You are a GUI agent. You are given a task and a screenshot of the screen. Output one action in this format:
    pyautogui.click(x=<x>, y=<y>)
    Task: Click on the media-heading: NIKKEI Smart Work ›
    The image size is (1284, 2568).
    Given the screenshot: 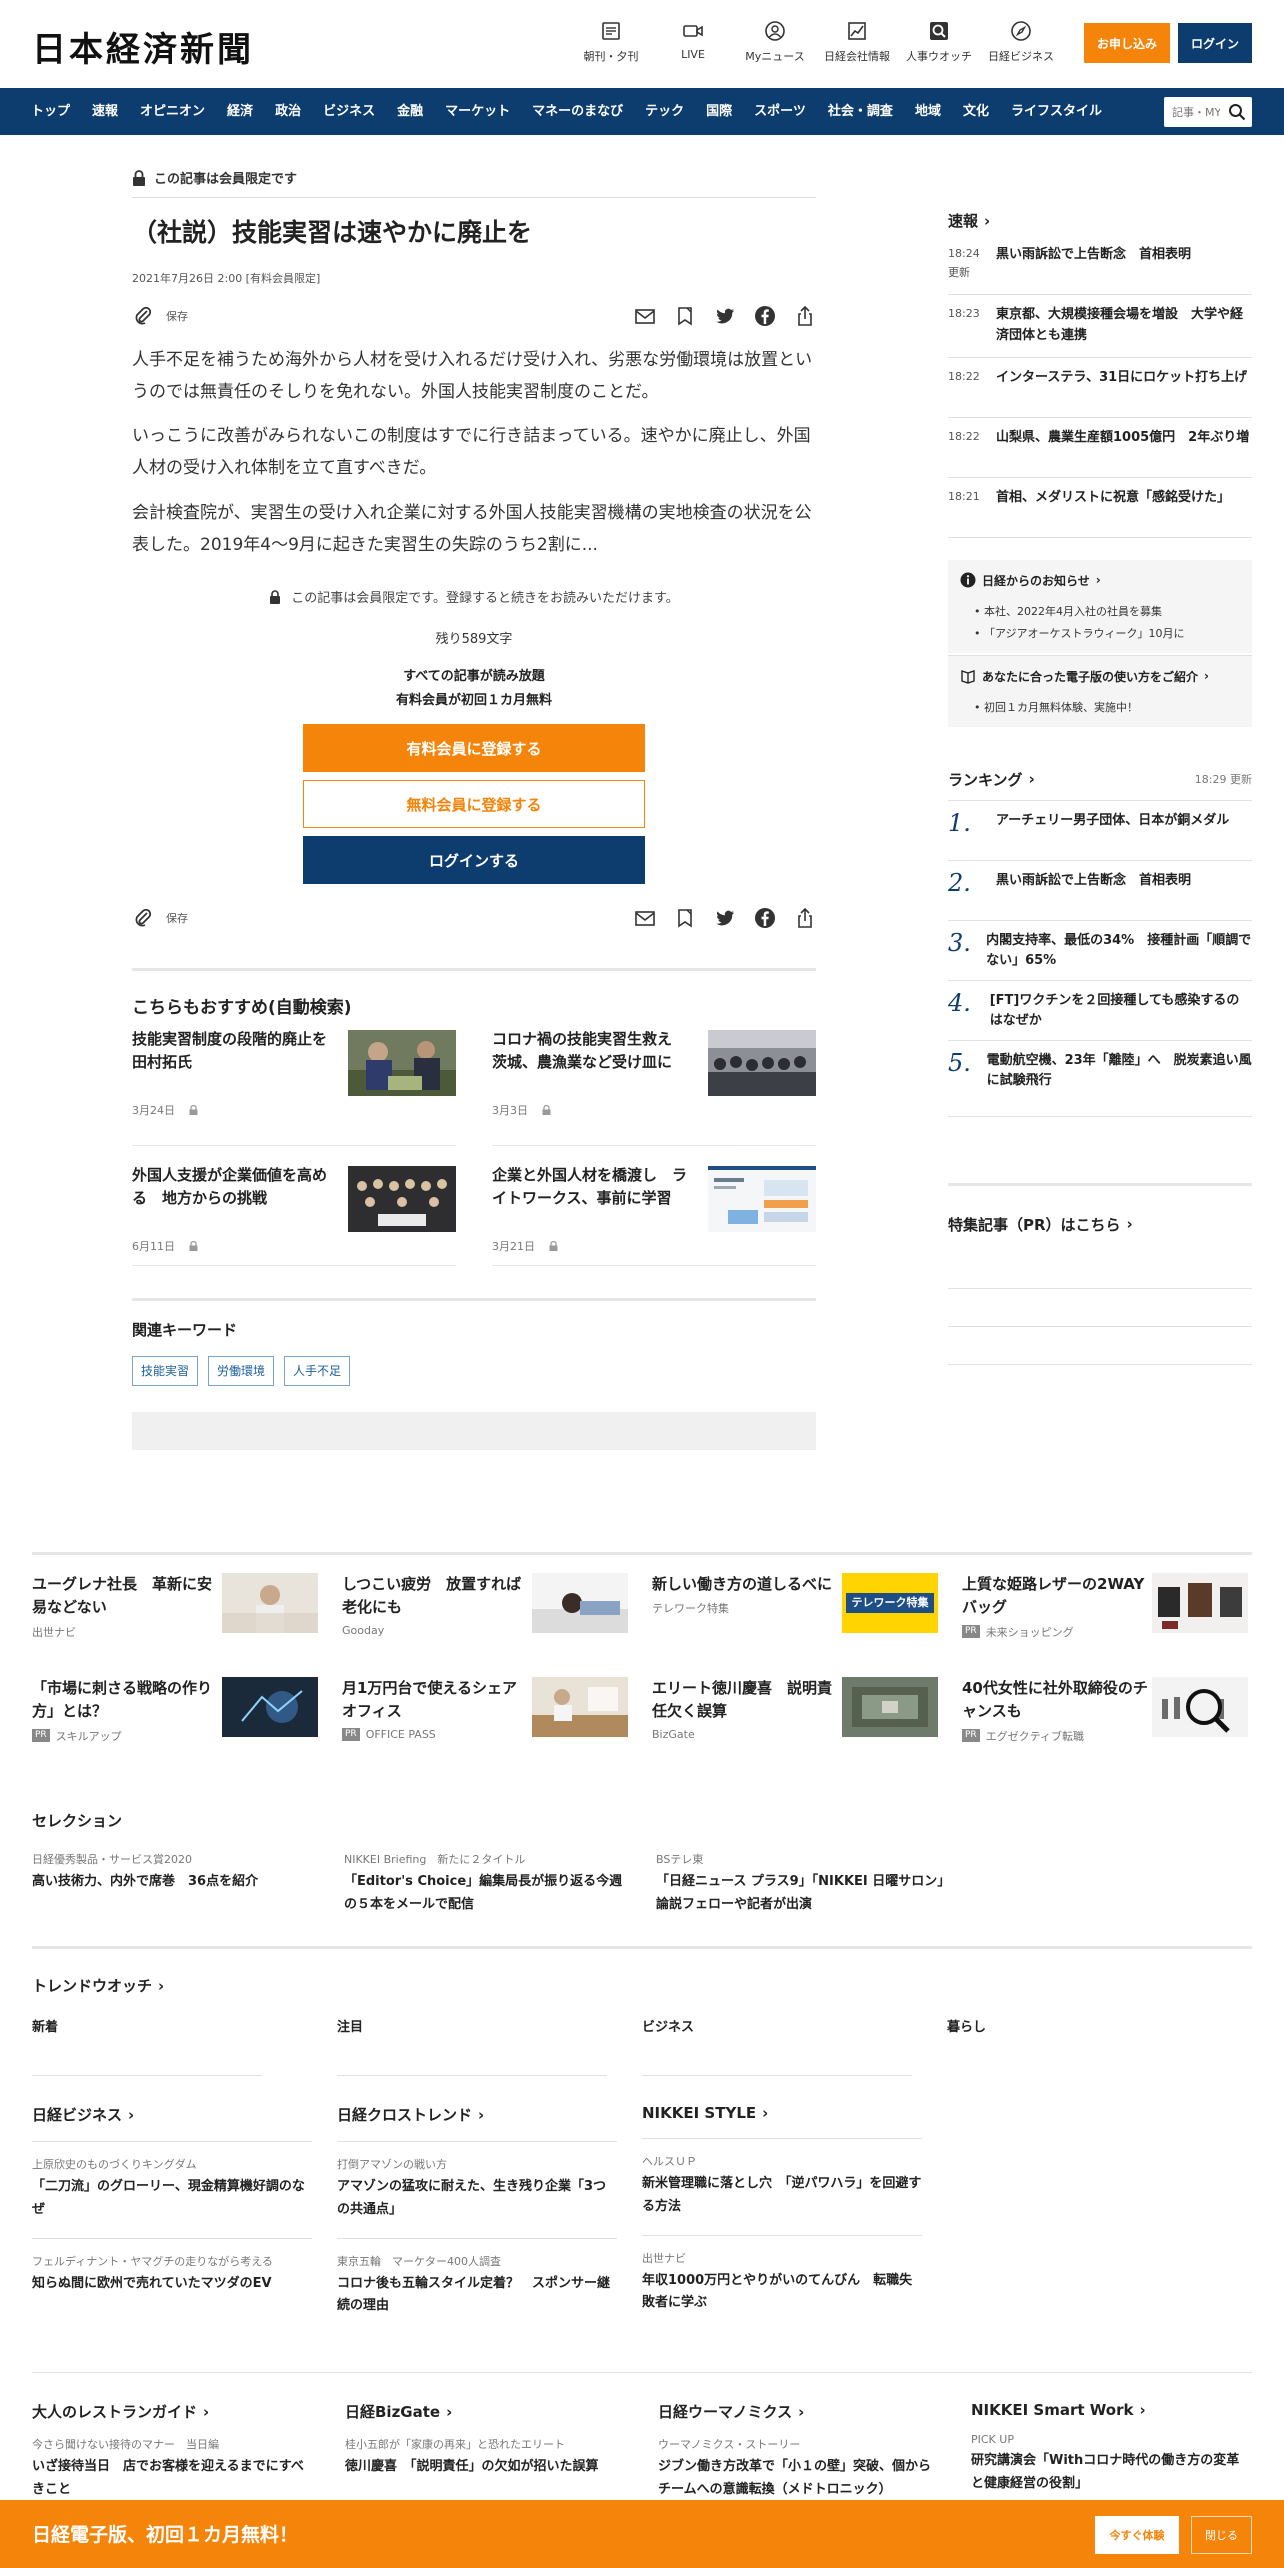 What is the action you would take?
    pyautogui.click(x=1111, y=2414)
    